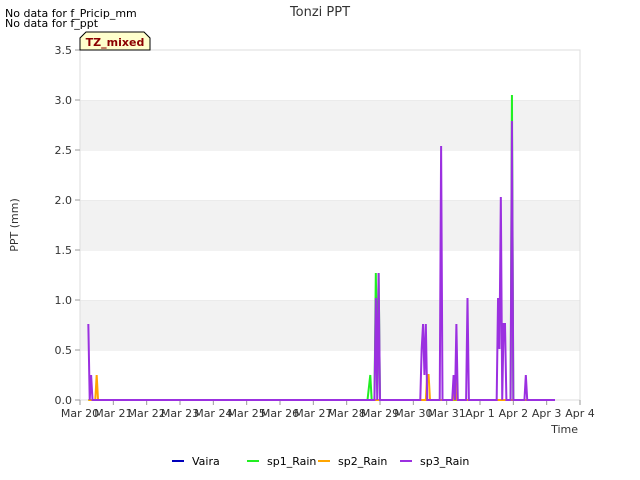 This screenshot has height=480, width=640. Describe the element at coordinates (362, 461) in the screenshot. I see `legend-label: sp2_Rain` at that location.